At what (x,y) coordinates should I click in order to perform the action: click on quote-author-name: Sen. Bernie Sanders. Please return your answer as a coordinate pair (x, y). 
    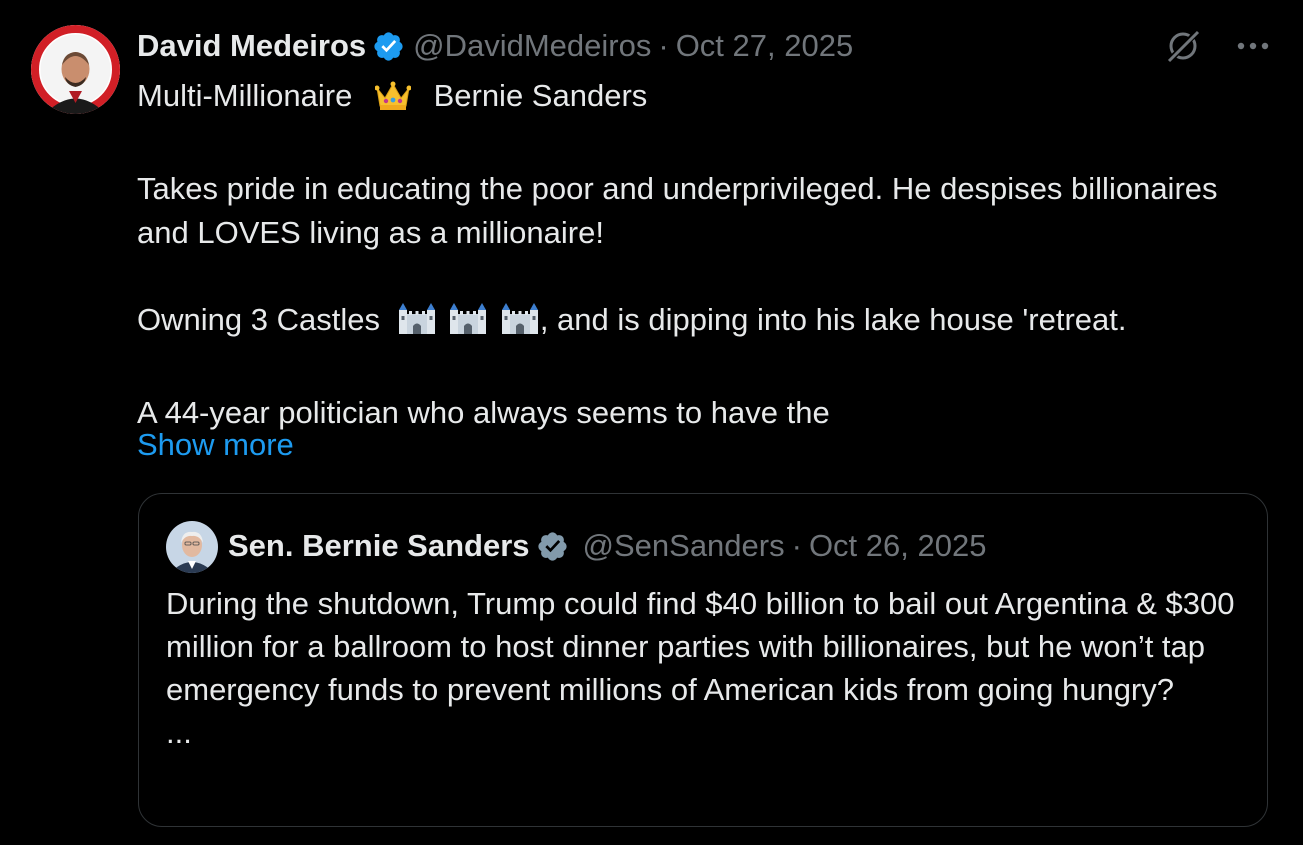
    Looking at the image, I should click on (379, 546).